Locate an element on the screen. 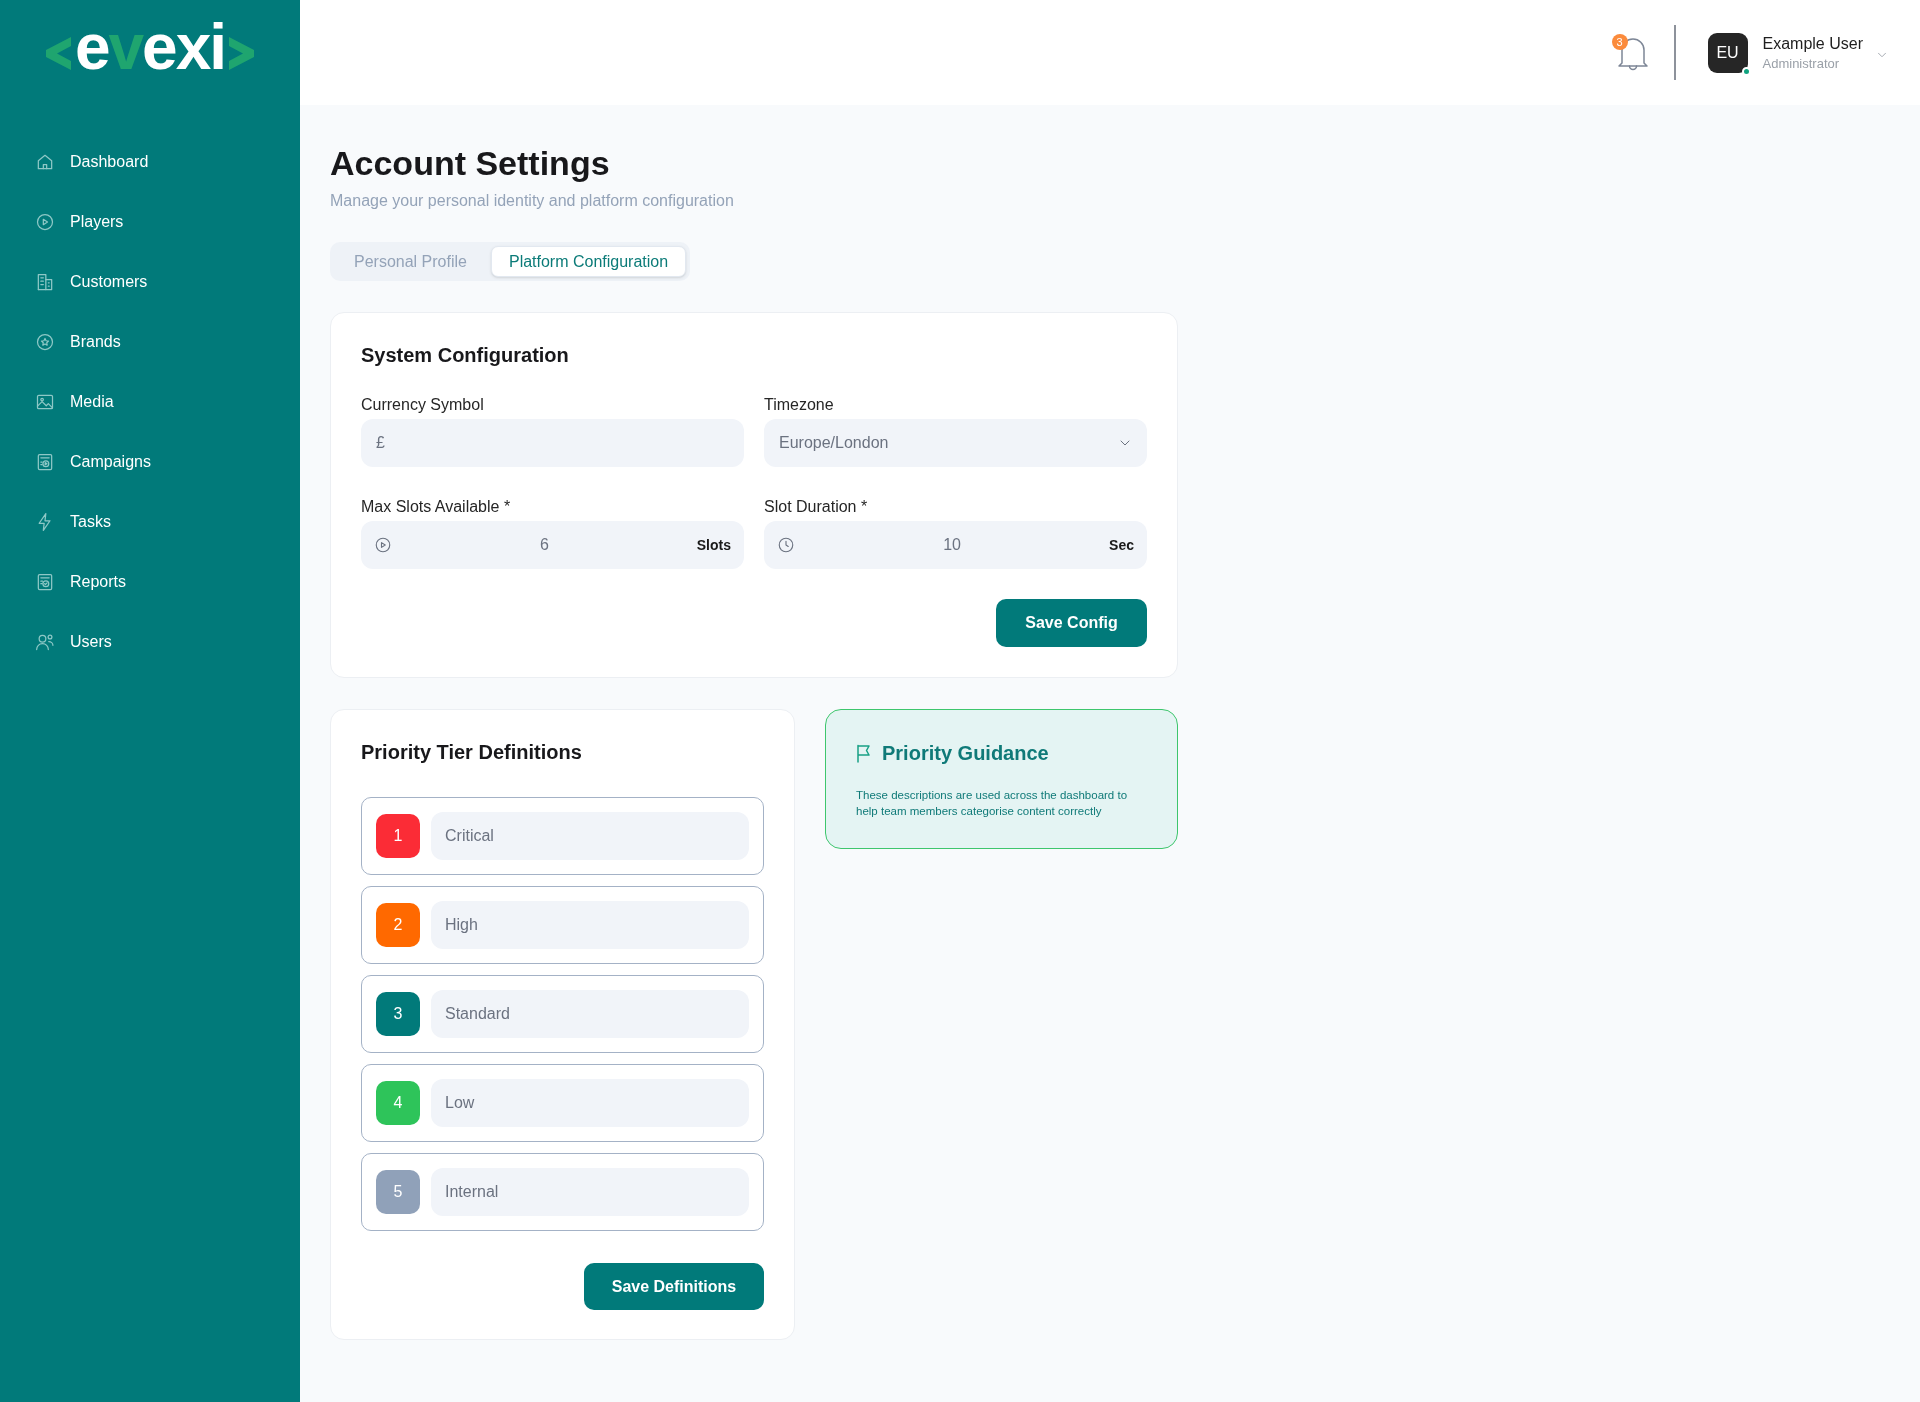 Image resolution: width=1920 pixels, height=1402 pixels. guidance-title: Priority Guidance is located at coordinates (965, 753).